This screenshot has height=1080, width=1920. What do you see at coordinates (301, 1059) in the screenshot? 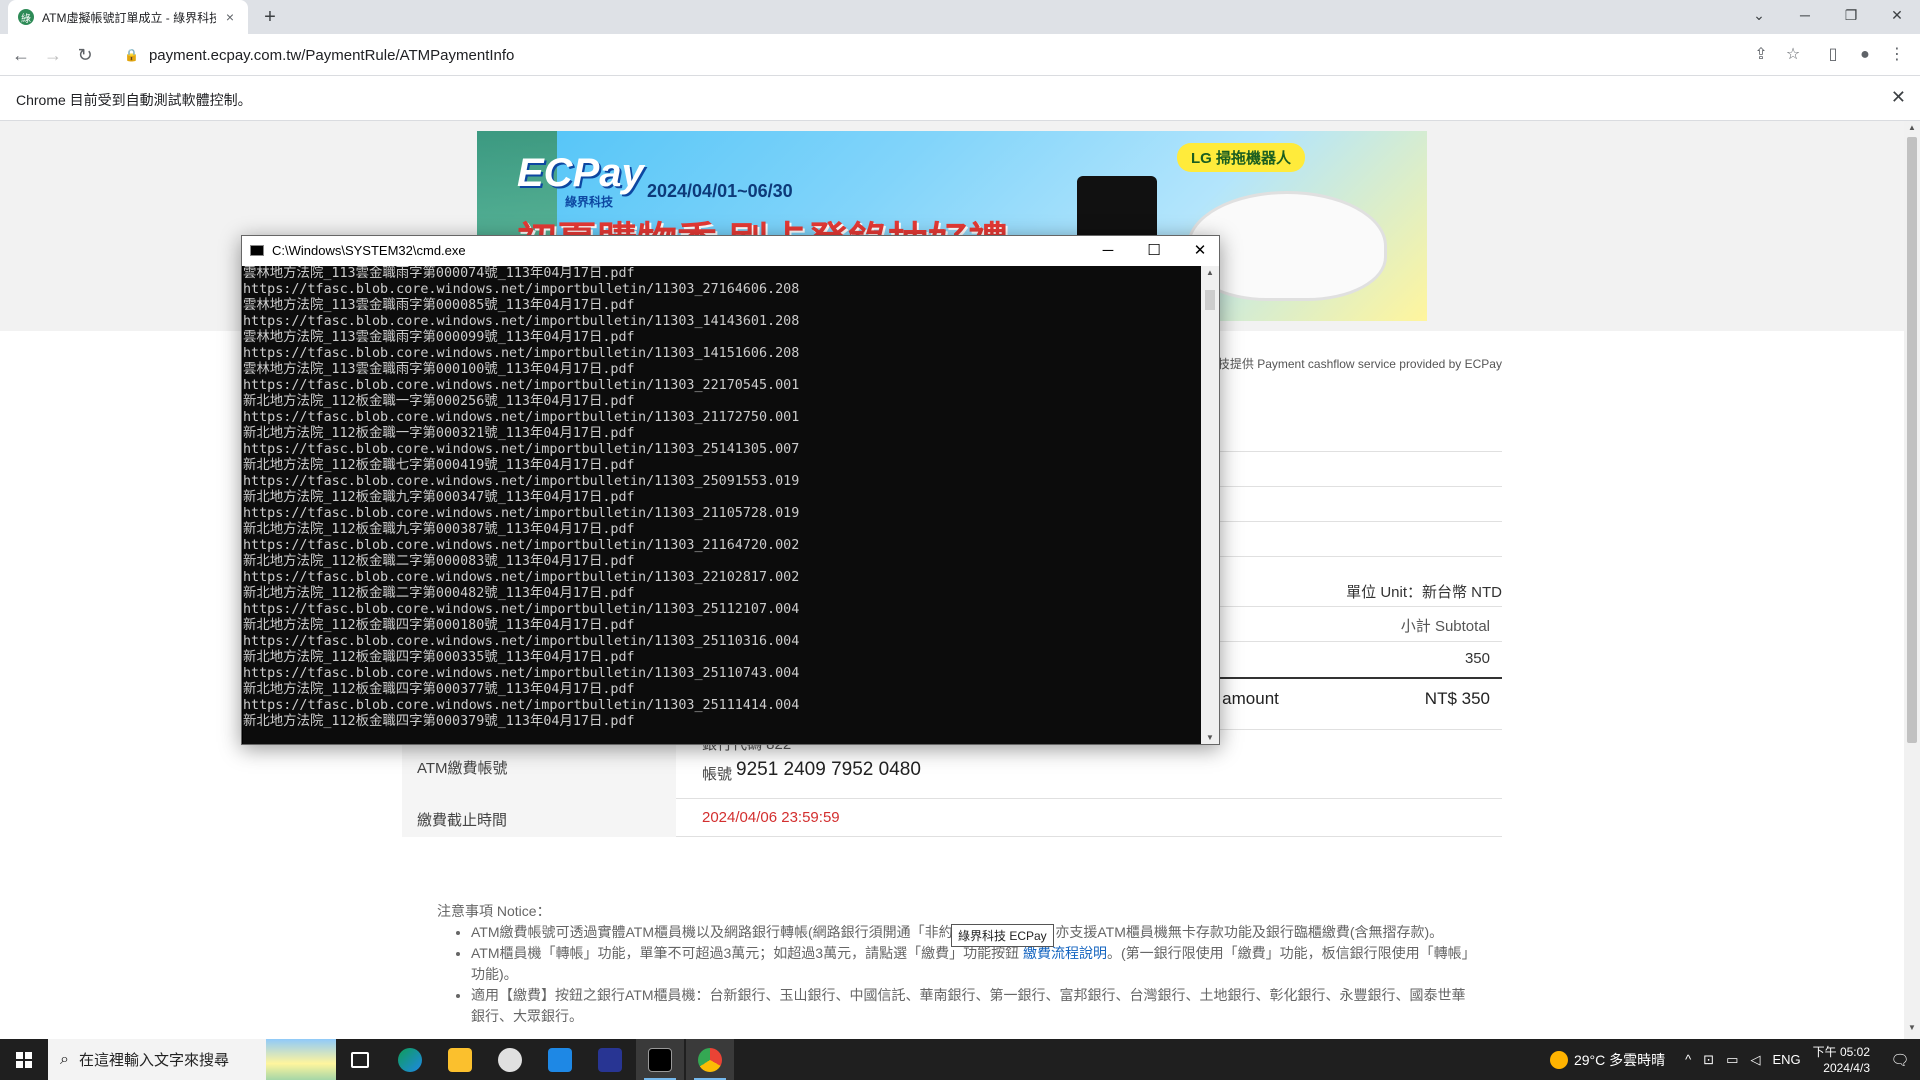
I see `search-highlight-image` at bounding box center [301, 1059].